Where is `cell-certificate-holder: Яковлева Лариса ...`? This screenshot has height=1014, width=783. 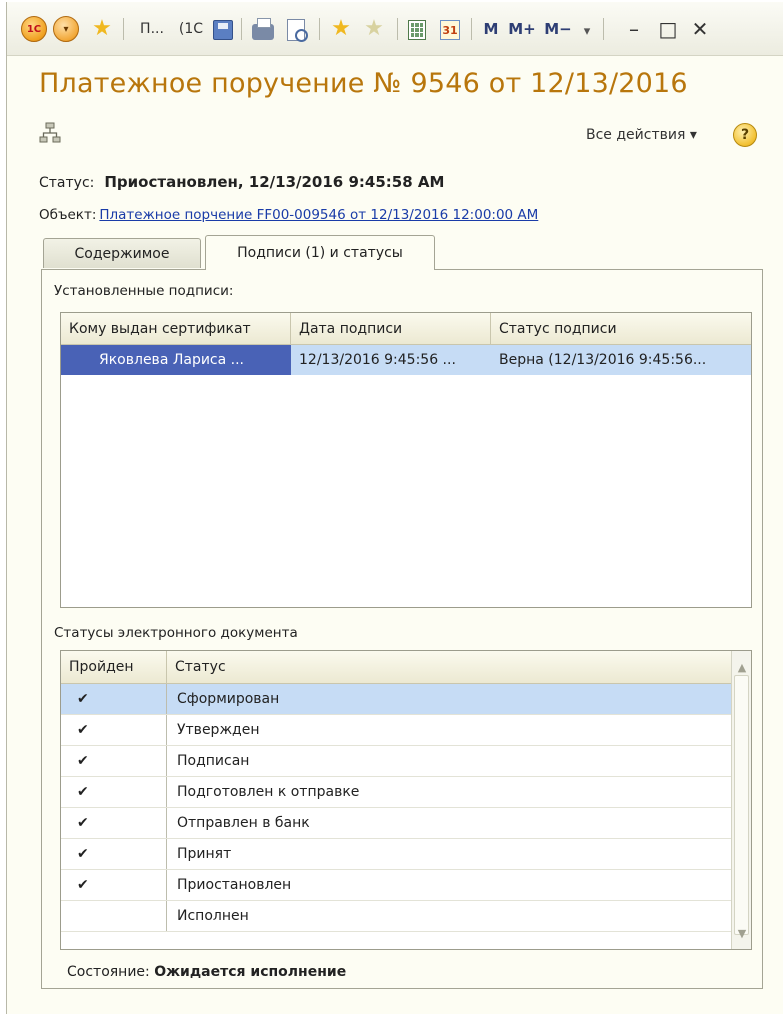
cell-certificate-holder: Яковлева Лариса ... is located at coordinates (176, 360).